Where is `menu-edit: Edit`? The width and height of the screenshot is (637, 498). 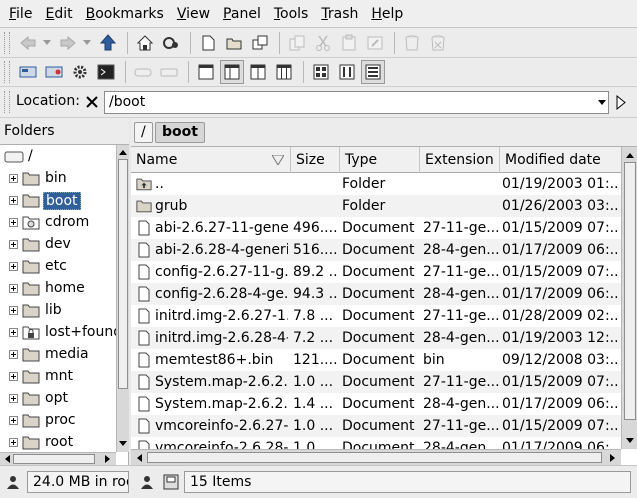 menu-edit: Edit is located at coordinates (59, 14).